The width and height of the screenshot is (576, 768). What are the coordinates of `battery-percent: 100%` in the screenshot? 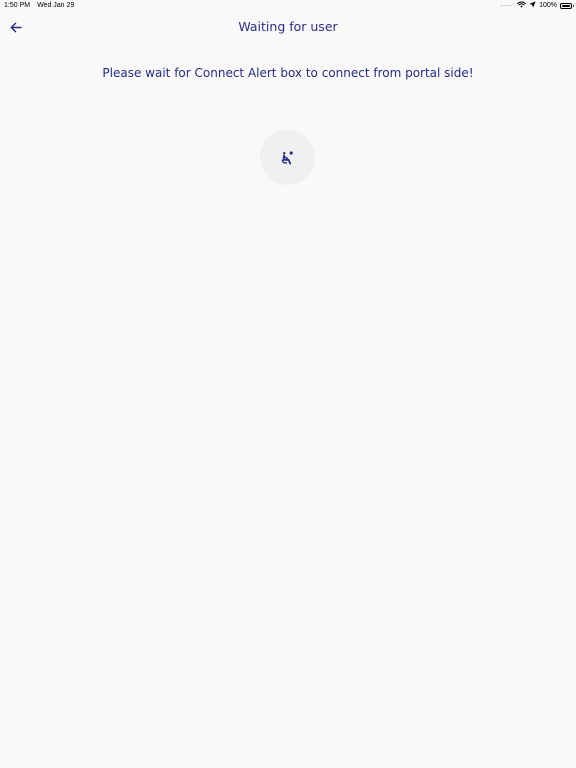 It's located at (548, 5).